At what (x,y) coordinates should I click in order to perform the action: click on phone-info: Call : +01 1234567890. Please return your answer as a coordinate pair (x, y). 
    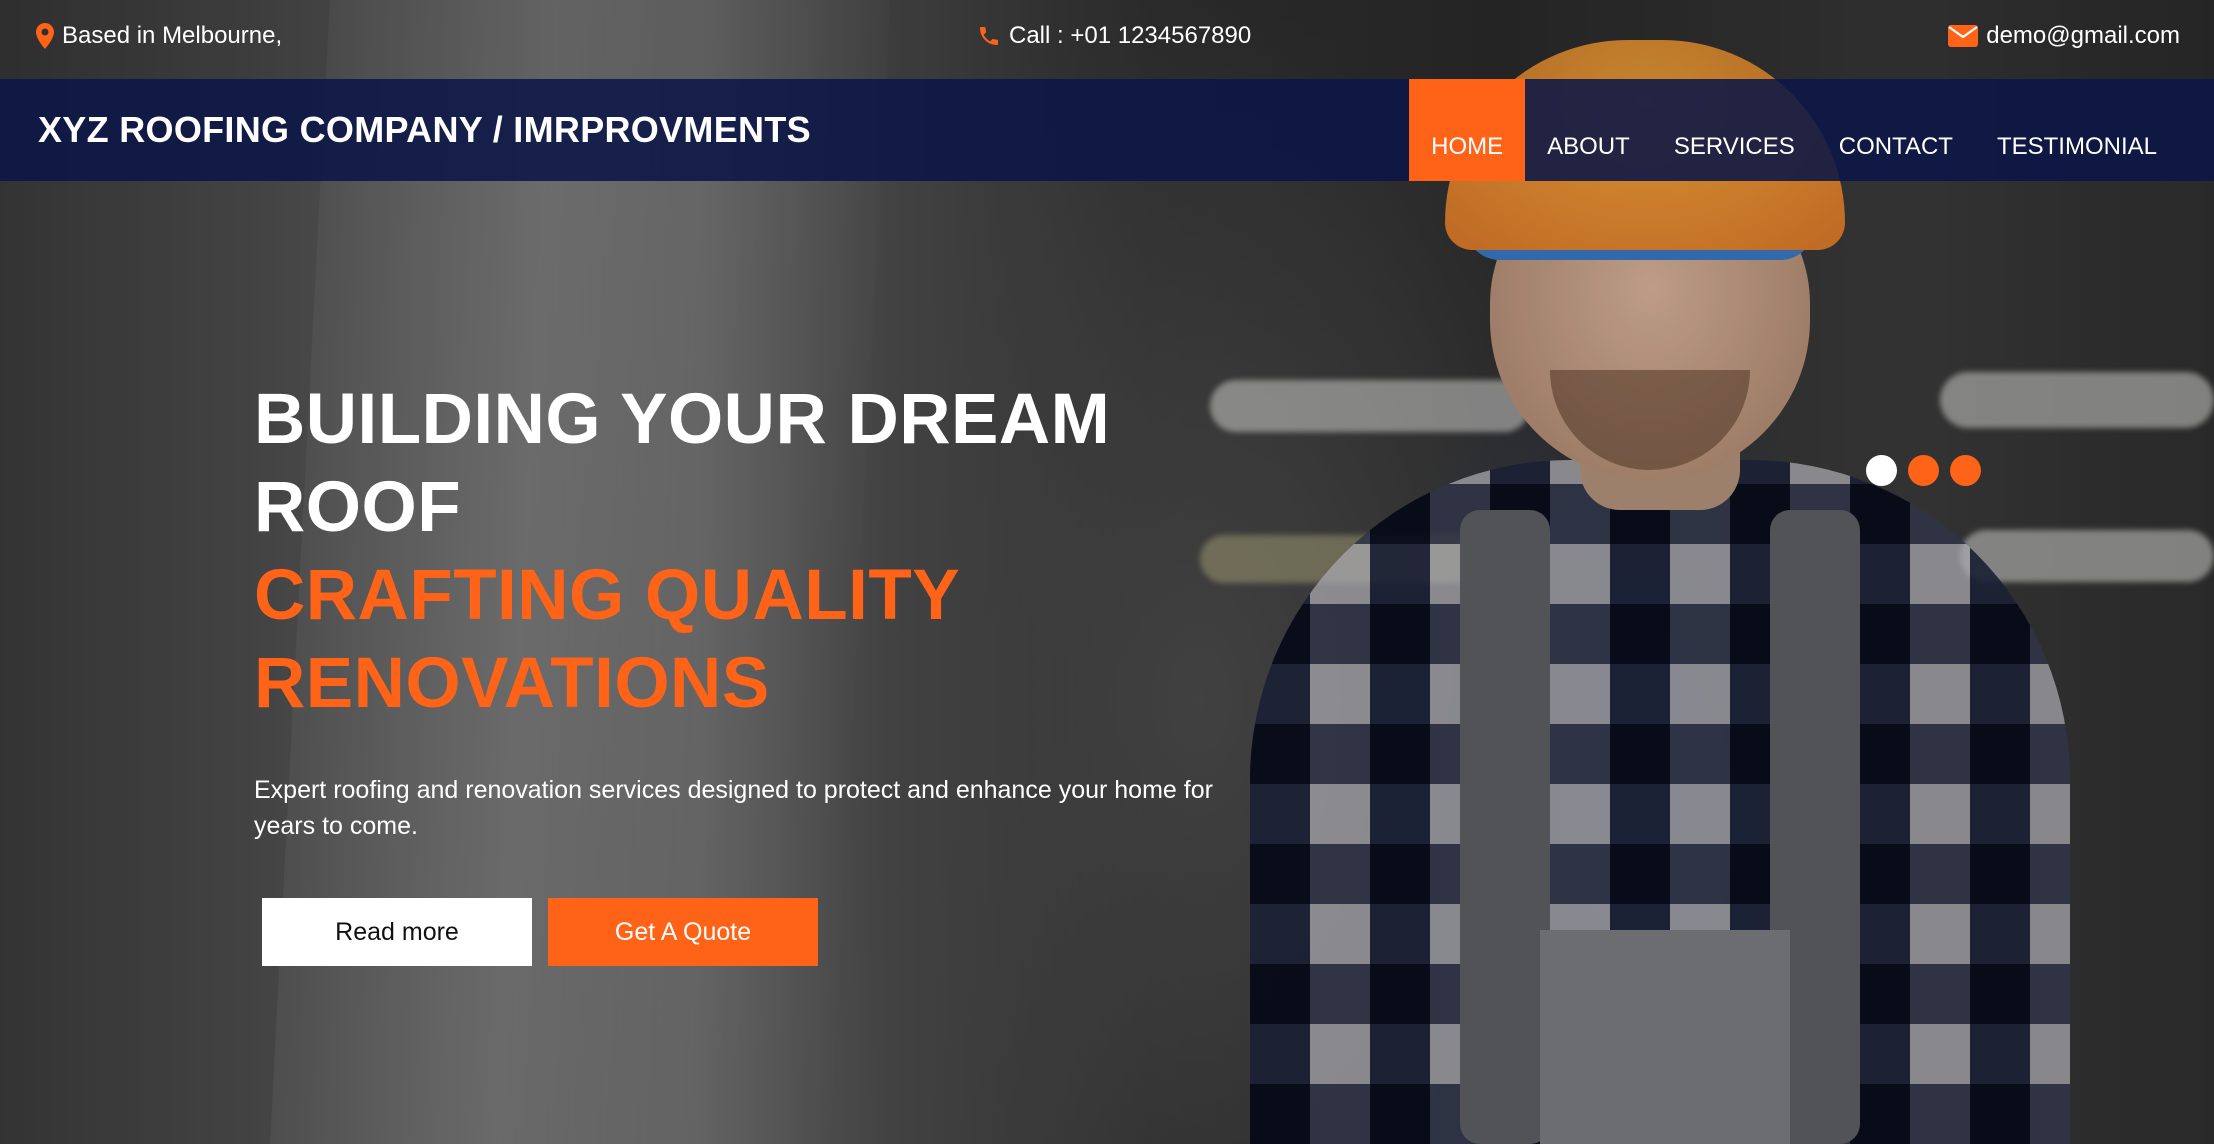
    Looking at the image, I should click on (1114, 36).